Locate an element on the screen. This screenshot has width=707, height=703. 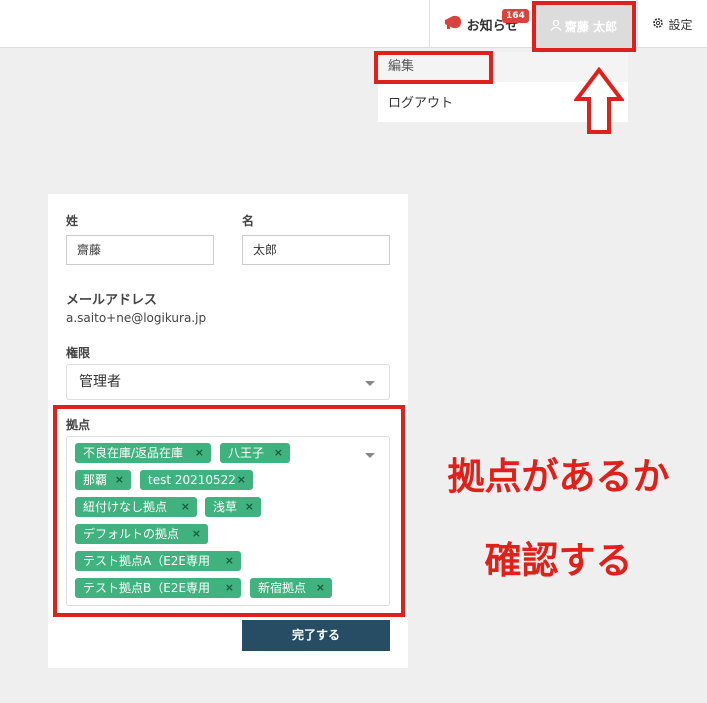
last-name-input: 齋藤 is located at coordinates (140, 250).